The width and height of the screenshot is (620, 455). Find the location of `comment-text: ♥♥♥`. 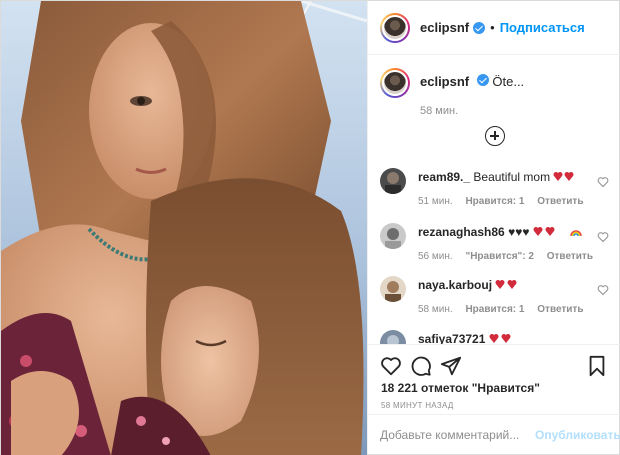

comment-text: ♥♥♥ is located at coordinates (519, 232).